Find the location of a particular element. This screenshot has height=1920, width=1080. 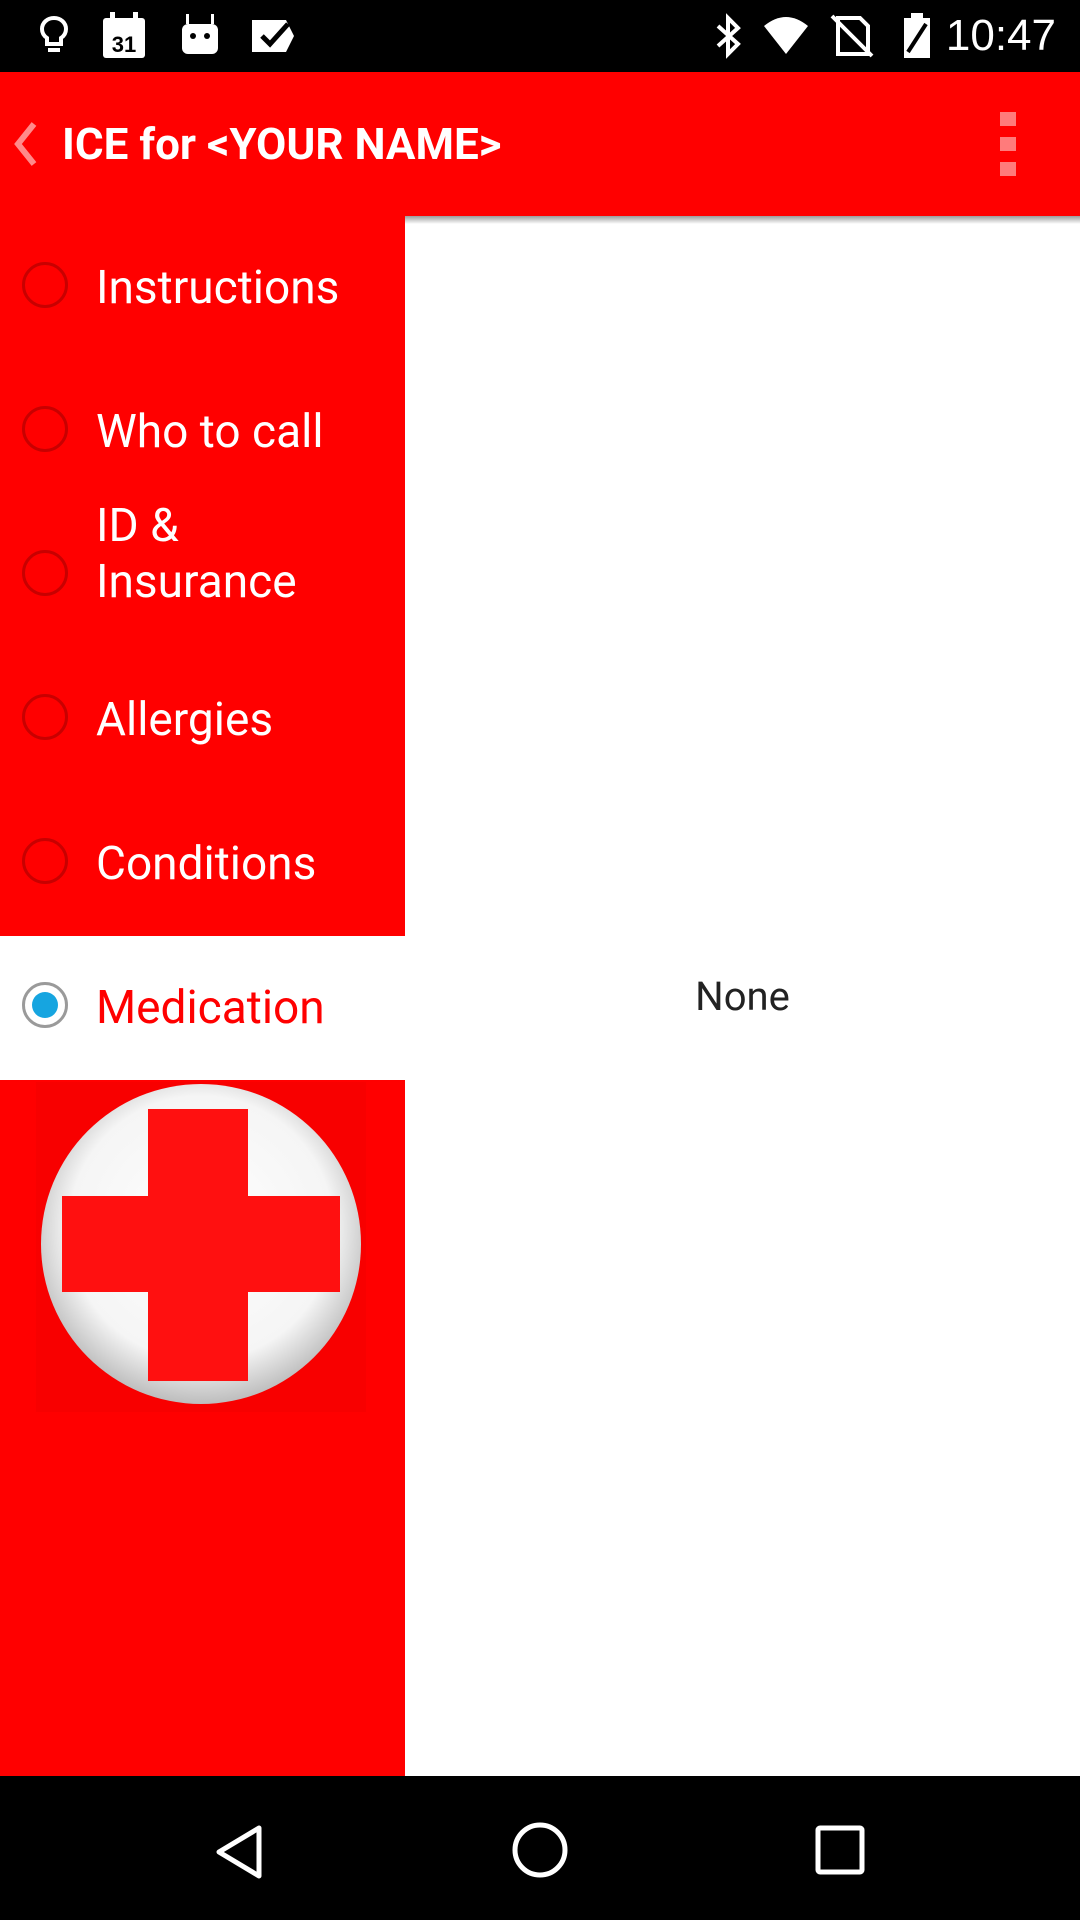

red-cross-logo is located at coordinates (201, 1247).